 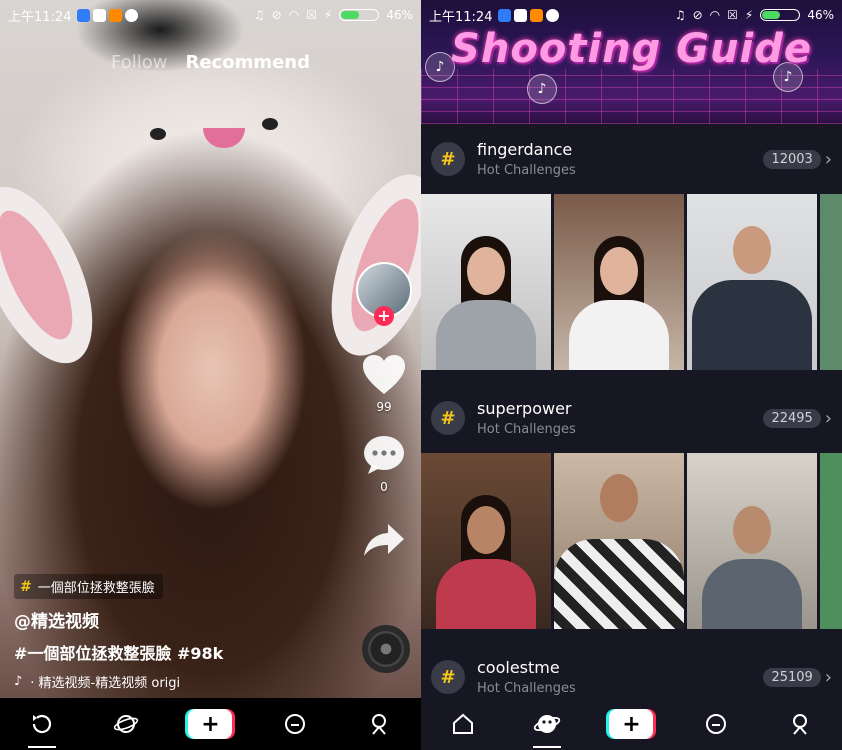 I want to click on refresh-icon, so click(x=42, y=724).